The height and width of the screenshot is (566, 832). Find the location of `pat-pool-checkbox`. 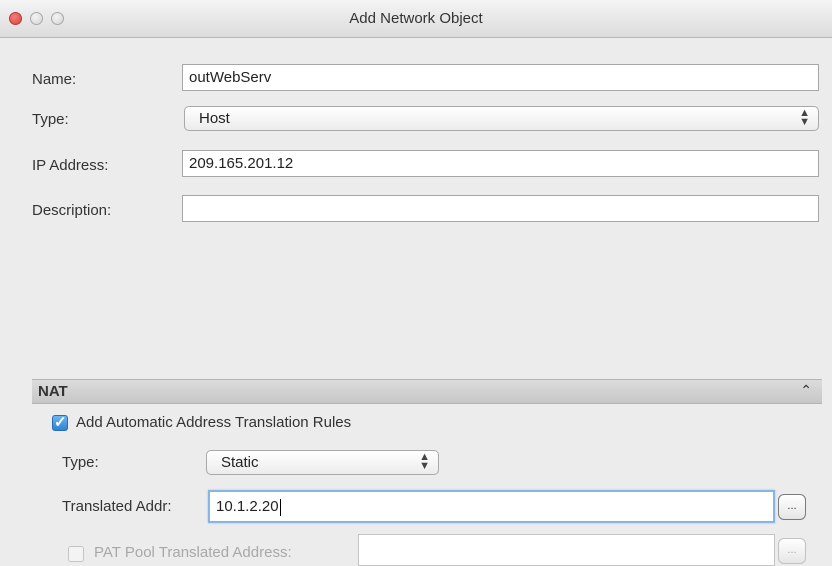

pat-pool-checkbox is located at coordinates (76, 554).